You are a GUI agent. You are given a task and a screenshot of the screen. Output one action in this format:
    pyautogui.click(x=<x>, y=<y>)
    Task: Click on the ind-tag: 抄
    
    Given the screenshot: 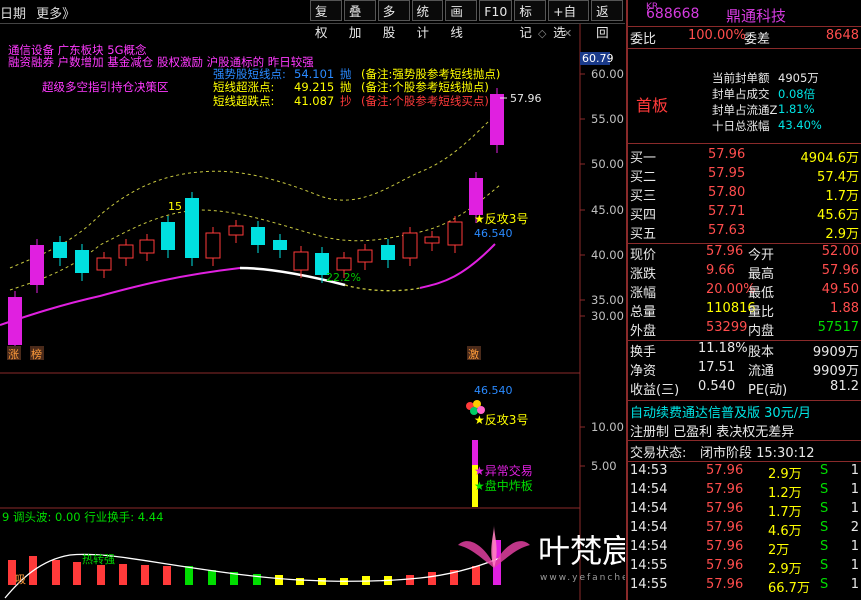 What is the action you would take?
    pyautogui.click(x=346, y=101)
    